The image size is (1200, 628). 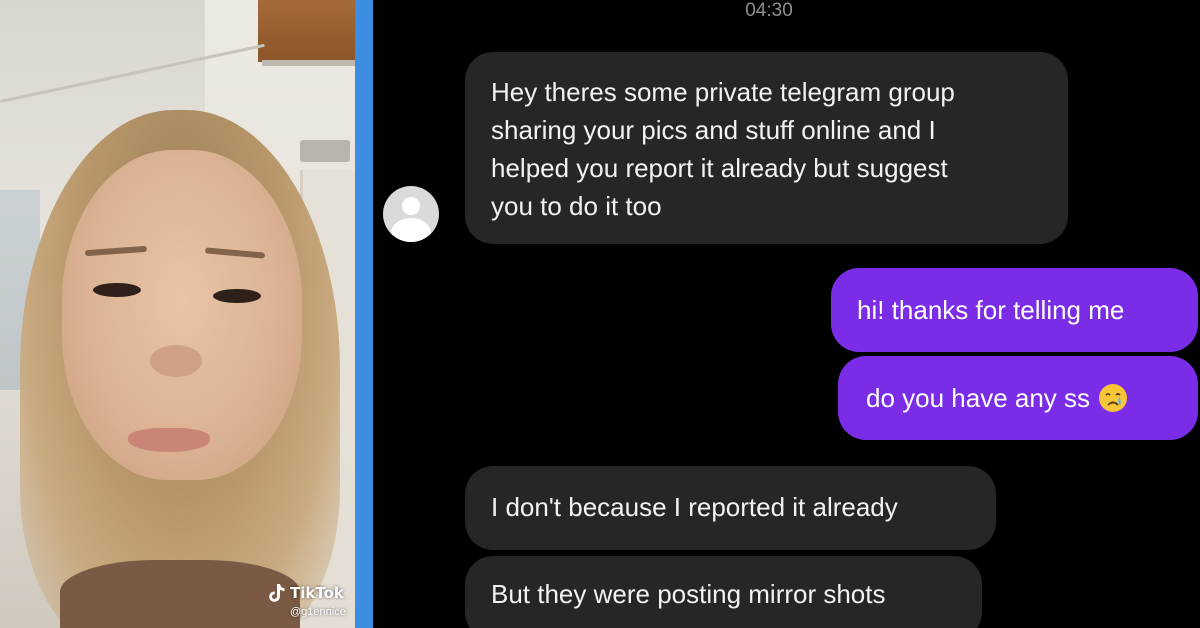 I want to click on tiktok-brand-text: TikTok, so click(x=317, y=593).